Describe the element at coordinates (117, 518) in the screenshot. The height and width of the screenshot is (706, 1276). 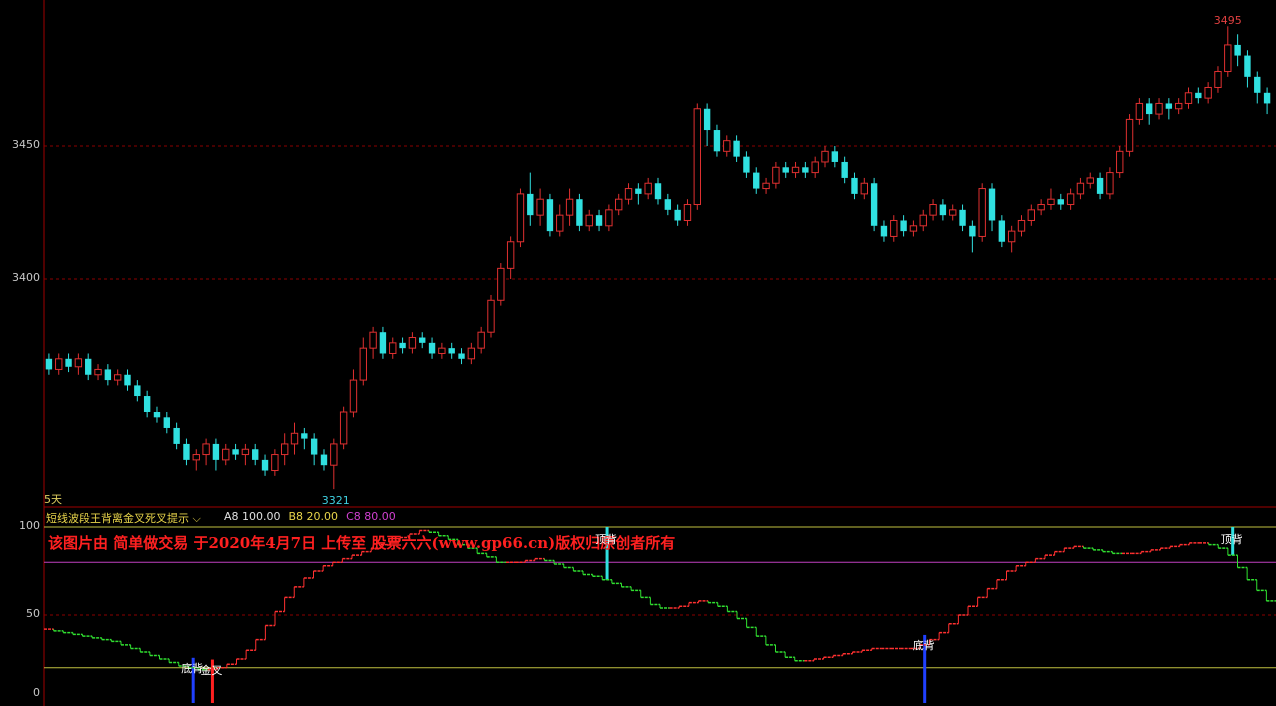
I see `indicator-name: 短线波段王背离金叉死叉提示` at that location.